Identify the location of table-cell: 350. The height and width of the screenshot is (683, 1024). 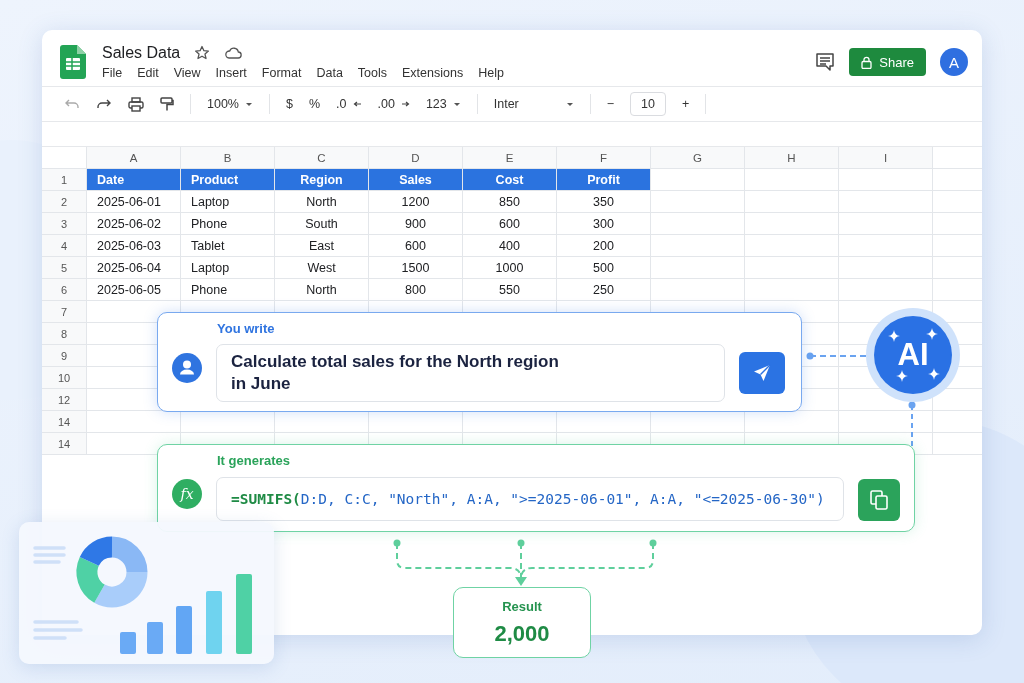
(604, 202).